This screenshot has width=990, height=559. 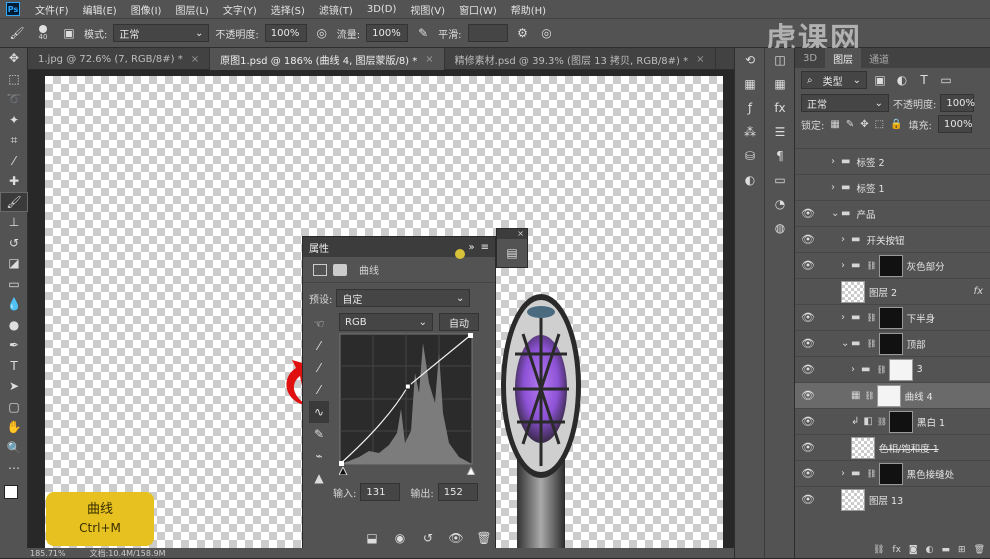 I want to click on marquee-tool-icon: ⬚, so click(x=14, y=79).